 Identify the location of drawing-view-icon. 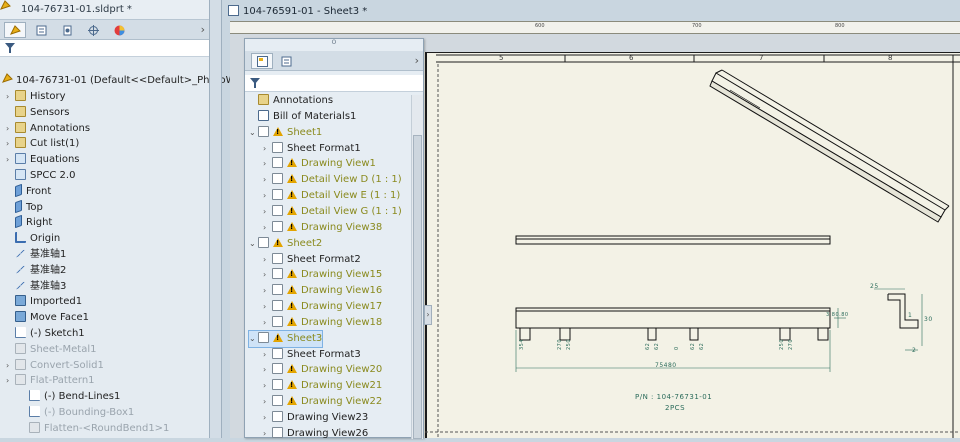
(277, 321).